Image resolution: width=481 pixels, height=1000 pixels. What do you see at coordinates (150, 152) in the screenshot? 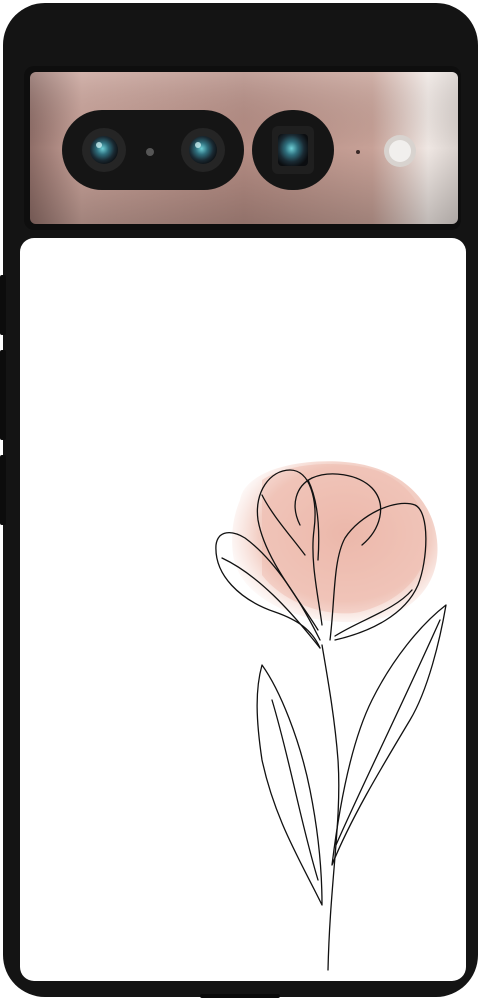
I see `camera-sensor` at bounding box center [150, 152].